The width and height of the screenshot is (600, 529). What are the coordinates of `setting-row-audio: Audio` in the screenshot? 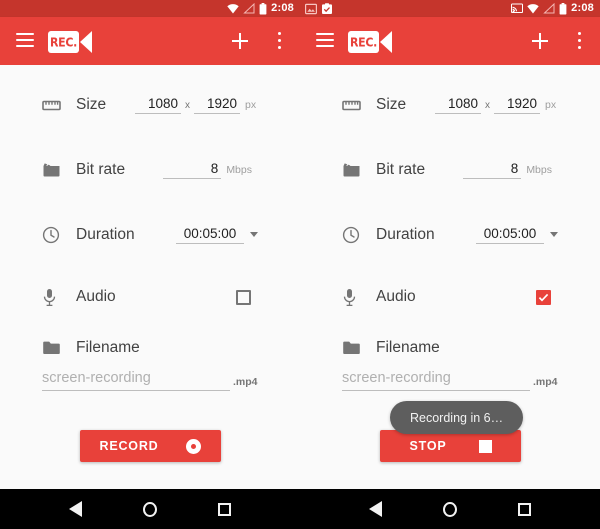 It's located at (150, 297).